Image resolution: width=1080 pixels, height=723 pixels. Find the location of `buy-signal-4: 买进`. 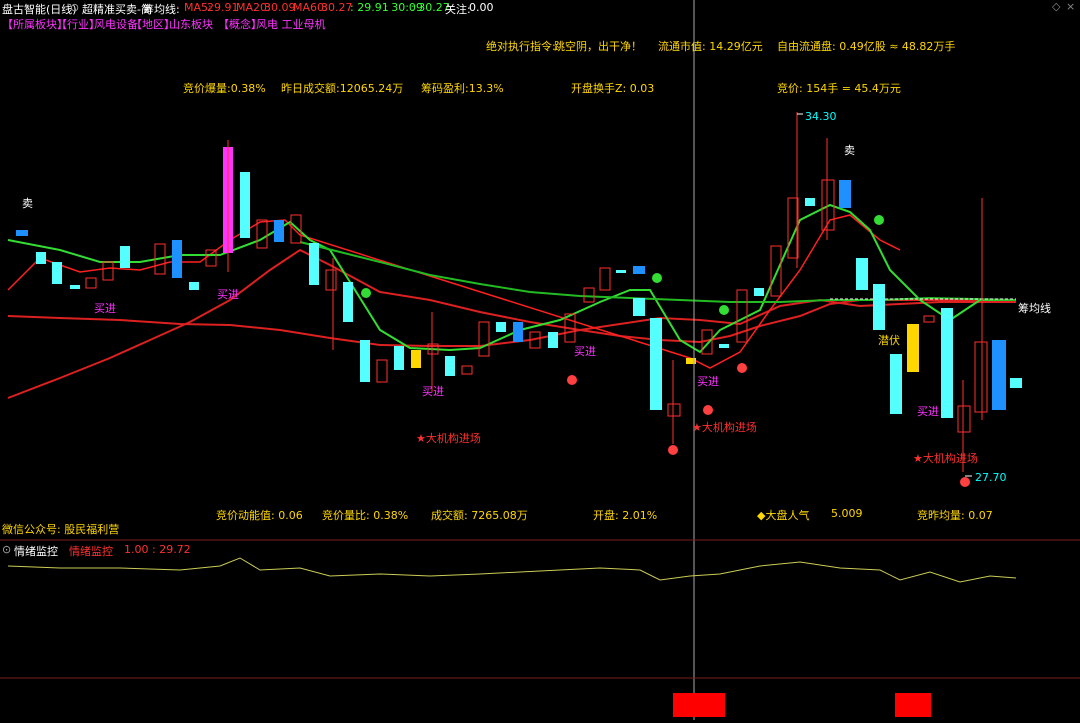

buy-signal-4: 买进 is located at coordinates (585, 351).